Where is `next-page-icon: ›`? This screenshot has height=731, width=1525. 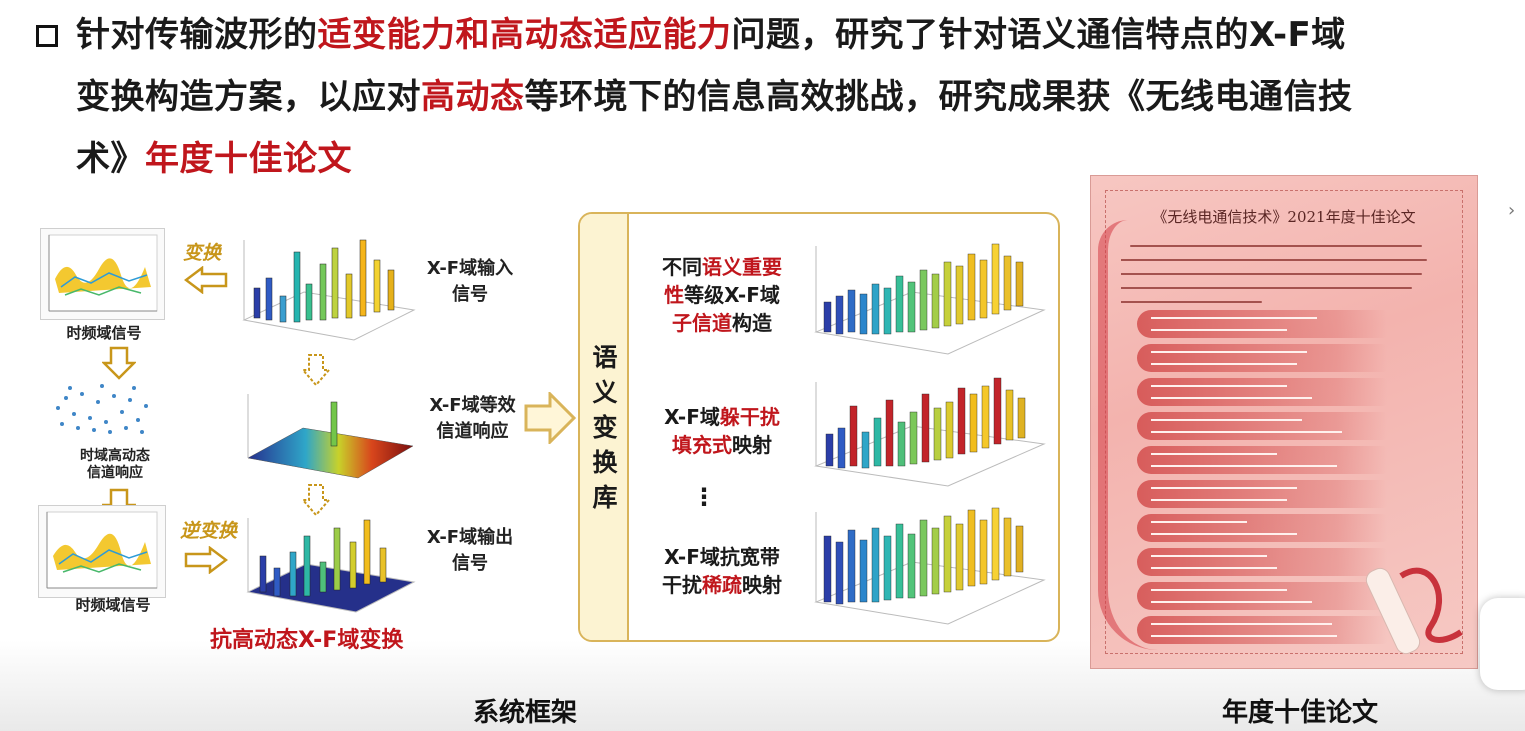
next-page-icon: › is located at coordinates (1511, 210).